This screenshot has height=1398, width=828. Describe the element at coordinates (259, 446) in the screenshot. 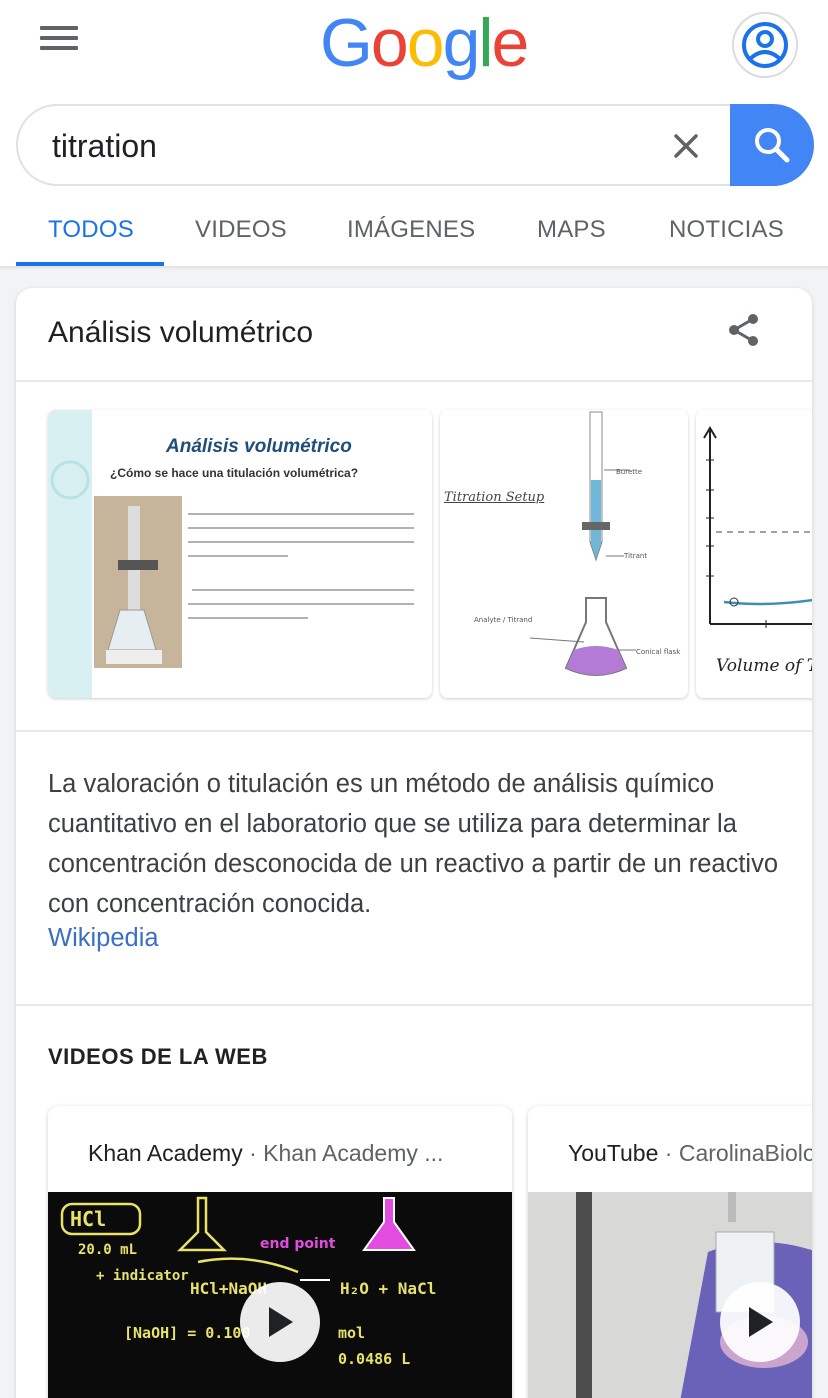

I see `slide-heading: Análisis volumétrico` at that location.